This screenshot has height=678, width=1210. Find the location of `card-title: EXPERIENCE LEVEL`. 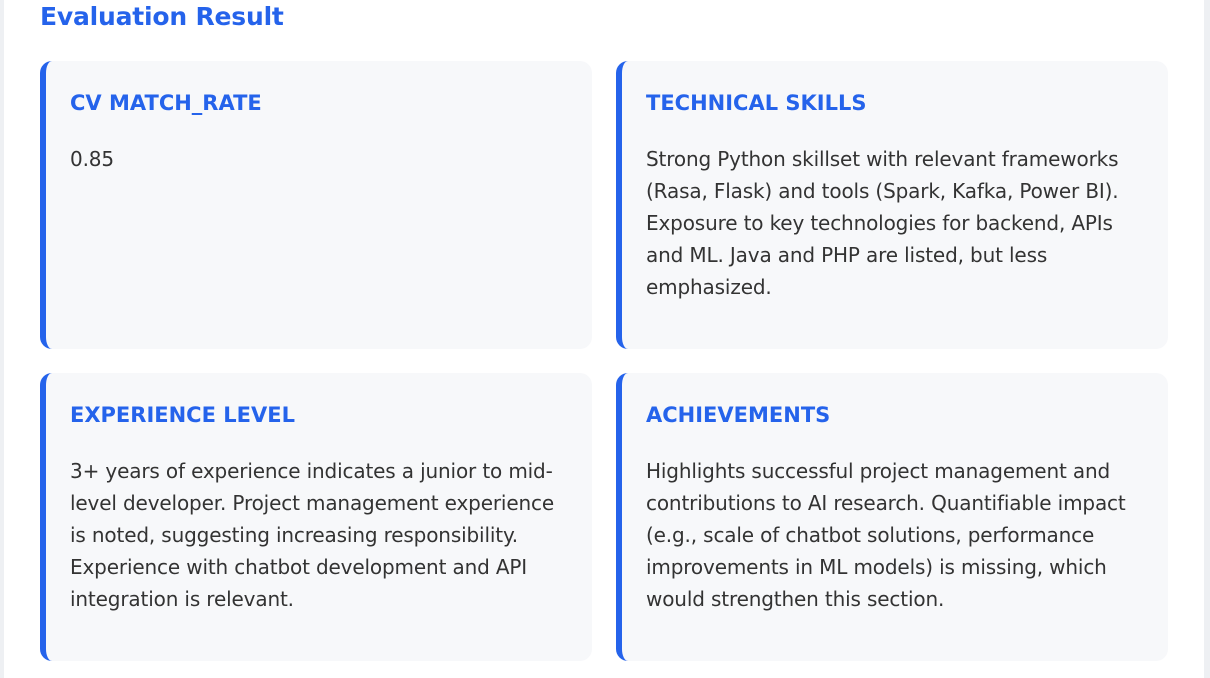

card-title: EXPERIENCE LEVEL is located at coordinates (182, 415).